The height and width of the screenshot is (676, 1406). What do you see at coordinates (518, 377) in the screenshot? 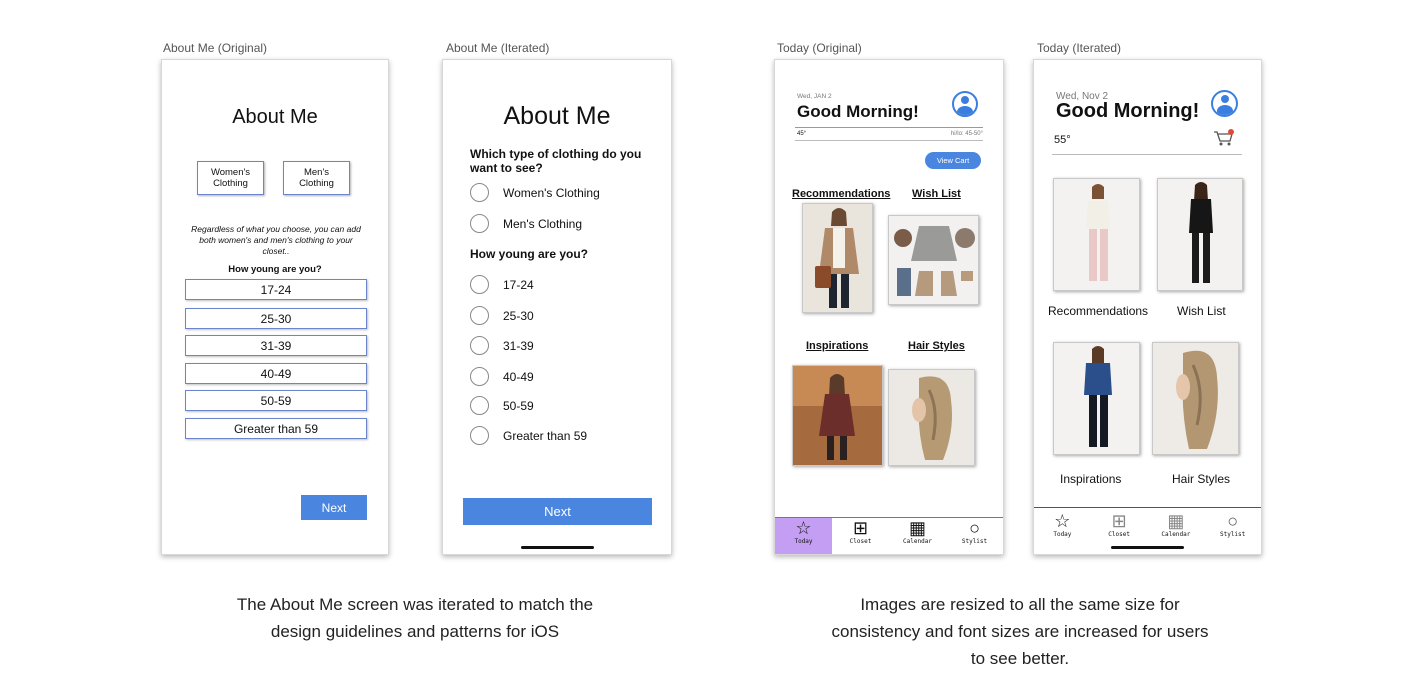
I see `age-label-40-49: 40-49` at bounding box center [518, 377].